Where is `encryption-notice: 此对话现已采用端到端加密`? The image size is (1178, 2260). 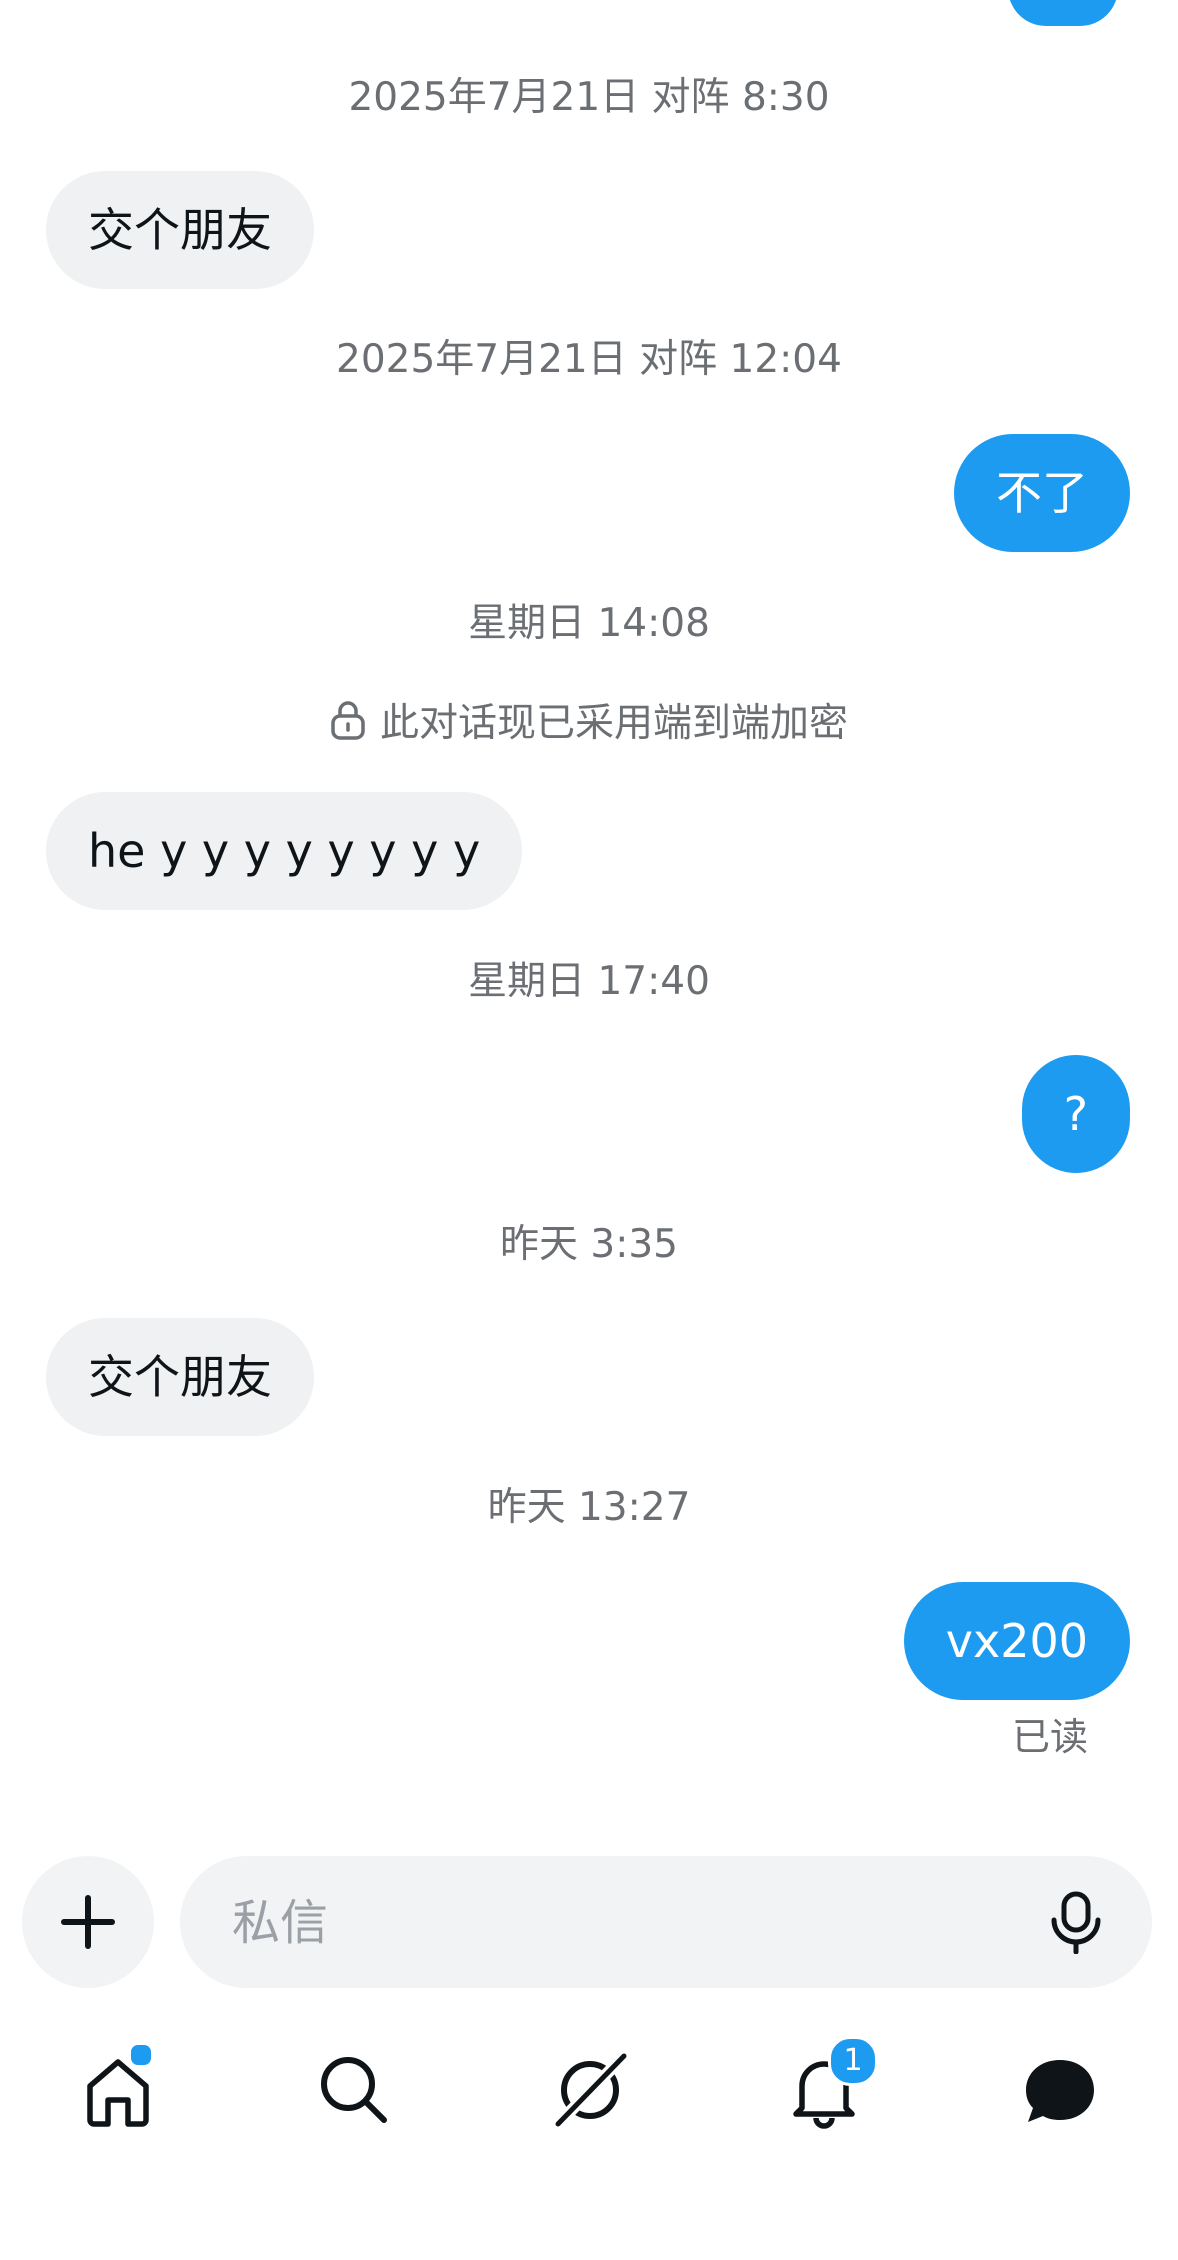
encryption-notice: 此对话现已采用端到端加密 is located at coordinates (589, 720).